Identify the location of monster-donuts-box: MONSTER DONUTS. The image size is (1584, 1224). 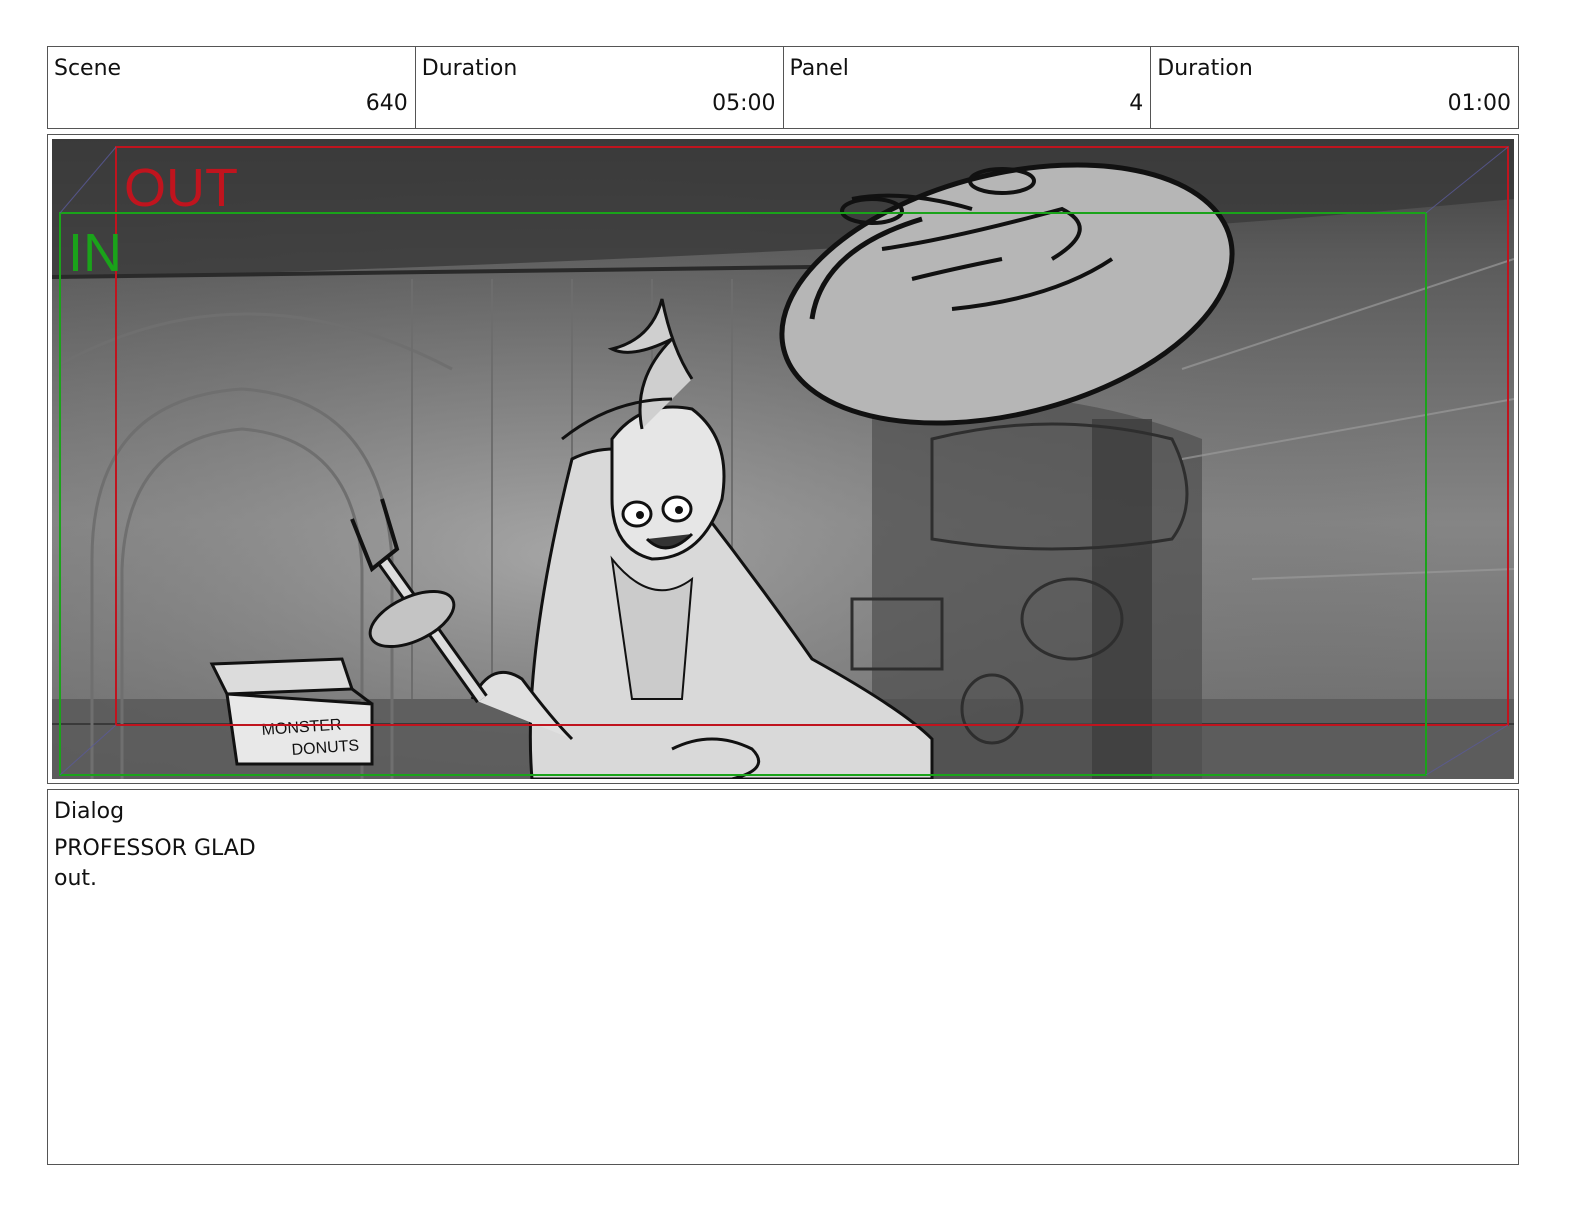
(291, 711).